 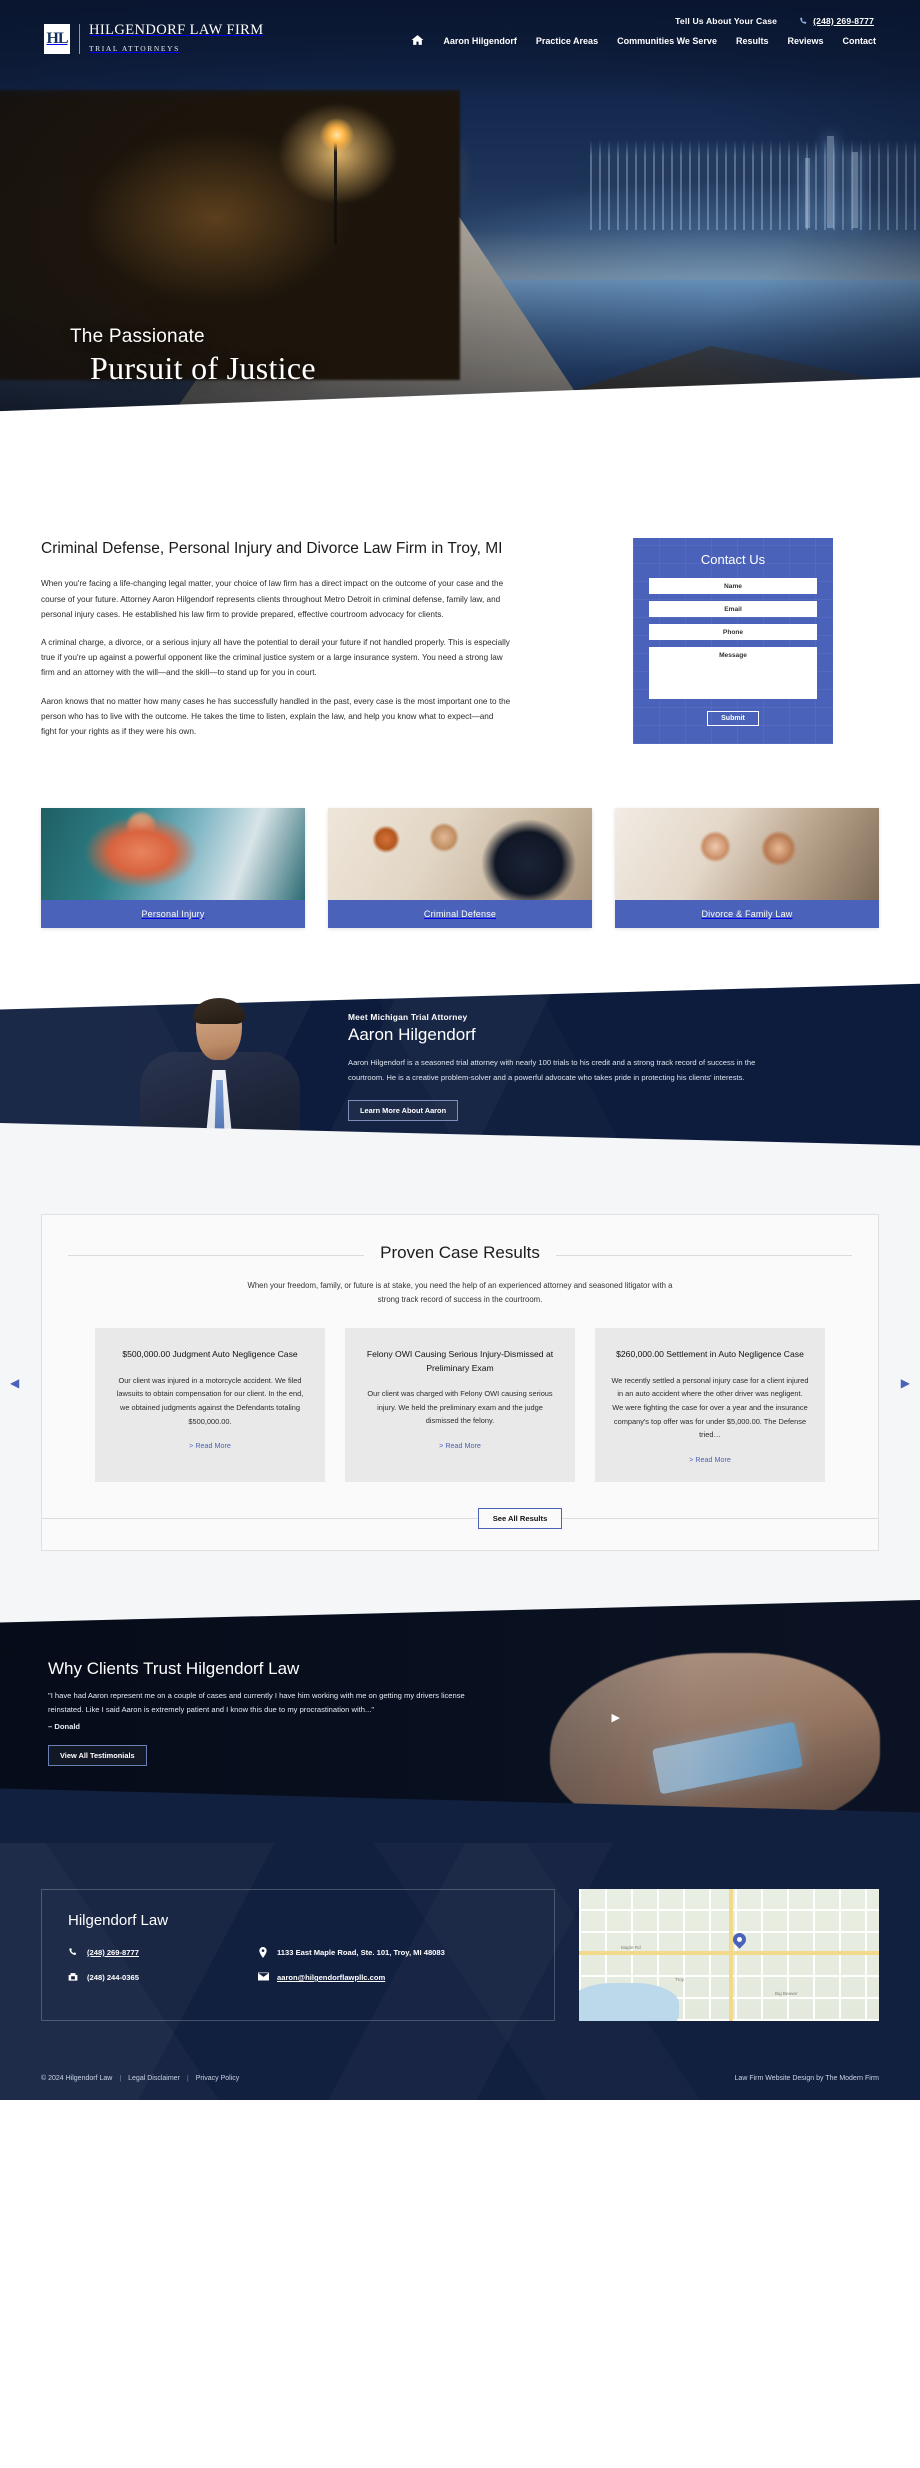 I want to click on phone-field: Phone, so click(x=733, y=632).